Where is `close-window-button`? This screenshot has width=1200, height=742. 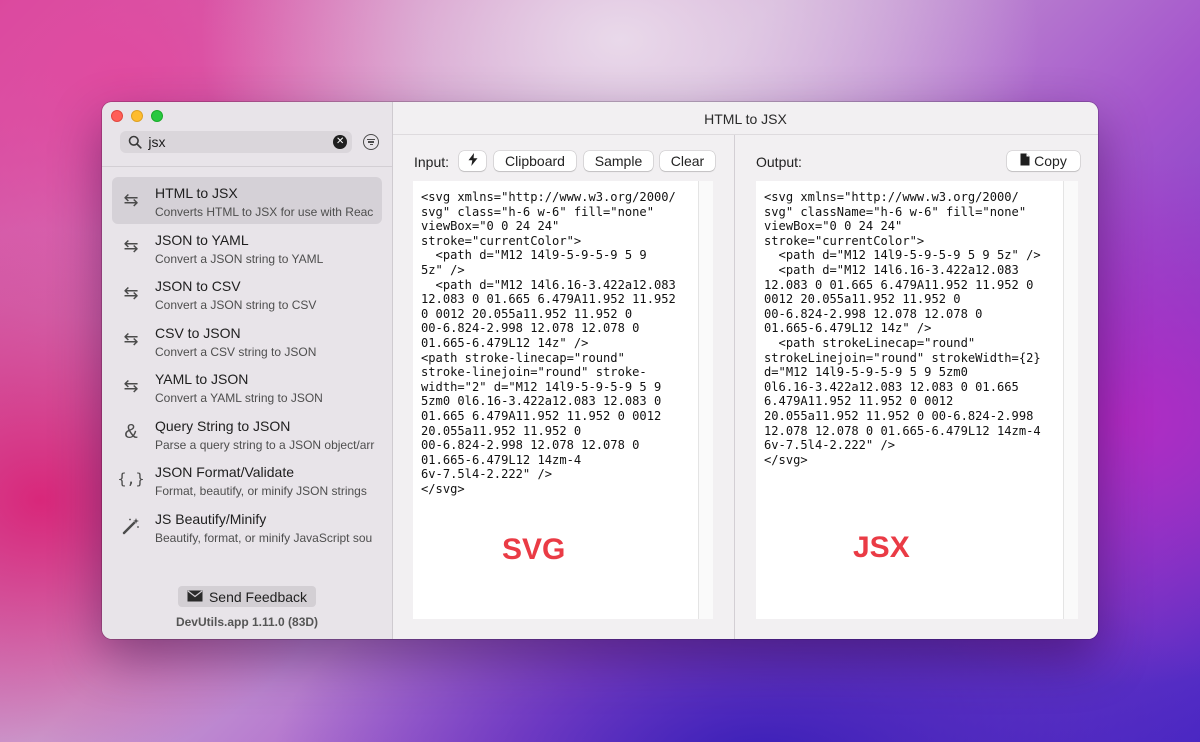
close-window-button is located at coordinates (117, 116).